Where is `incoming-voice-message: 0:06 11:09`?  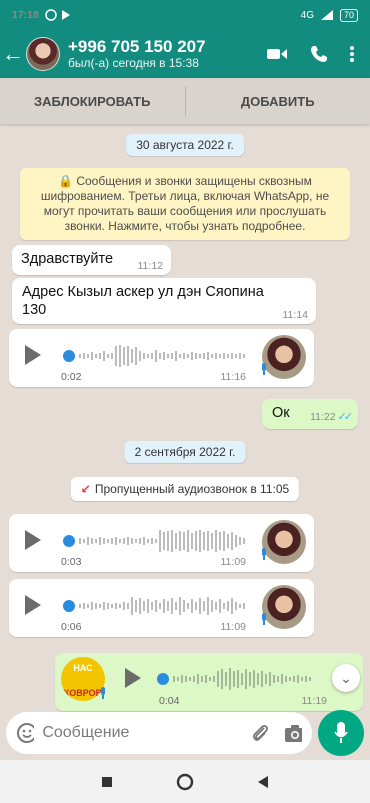 incoming-voice-message: 0:06 11:09 is located at coordinates (161, 608).